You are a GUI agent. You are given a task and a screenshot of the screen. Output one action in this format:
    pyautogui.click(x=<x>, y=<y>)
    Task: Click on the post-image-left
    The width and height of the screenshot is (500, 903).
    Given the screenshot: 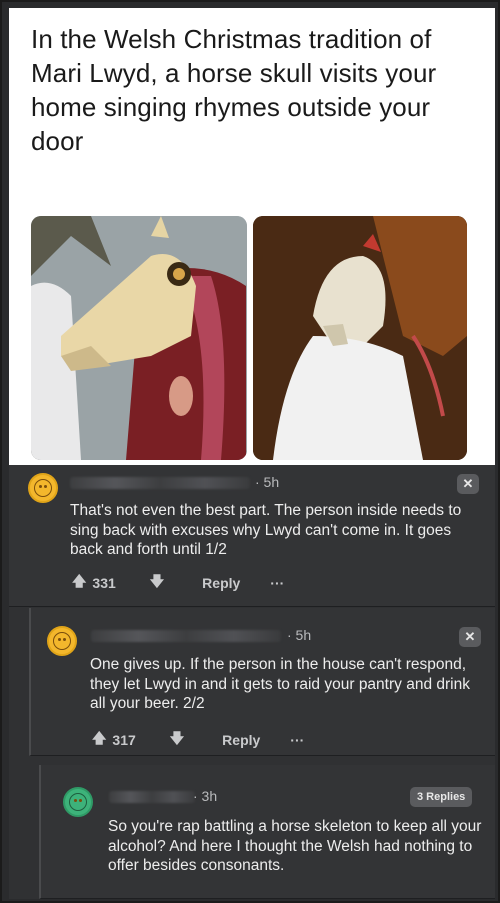 What is the action you would take?
    pyautogui.click(x=139, y=338)
    